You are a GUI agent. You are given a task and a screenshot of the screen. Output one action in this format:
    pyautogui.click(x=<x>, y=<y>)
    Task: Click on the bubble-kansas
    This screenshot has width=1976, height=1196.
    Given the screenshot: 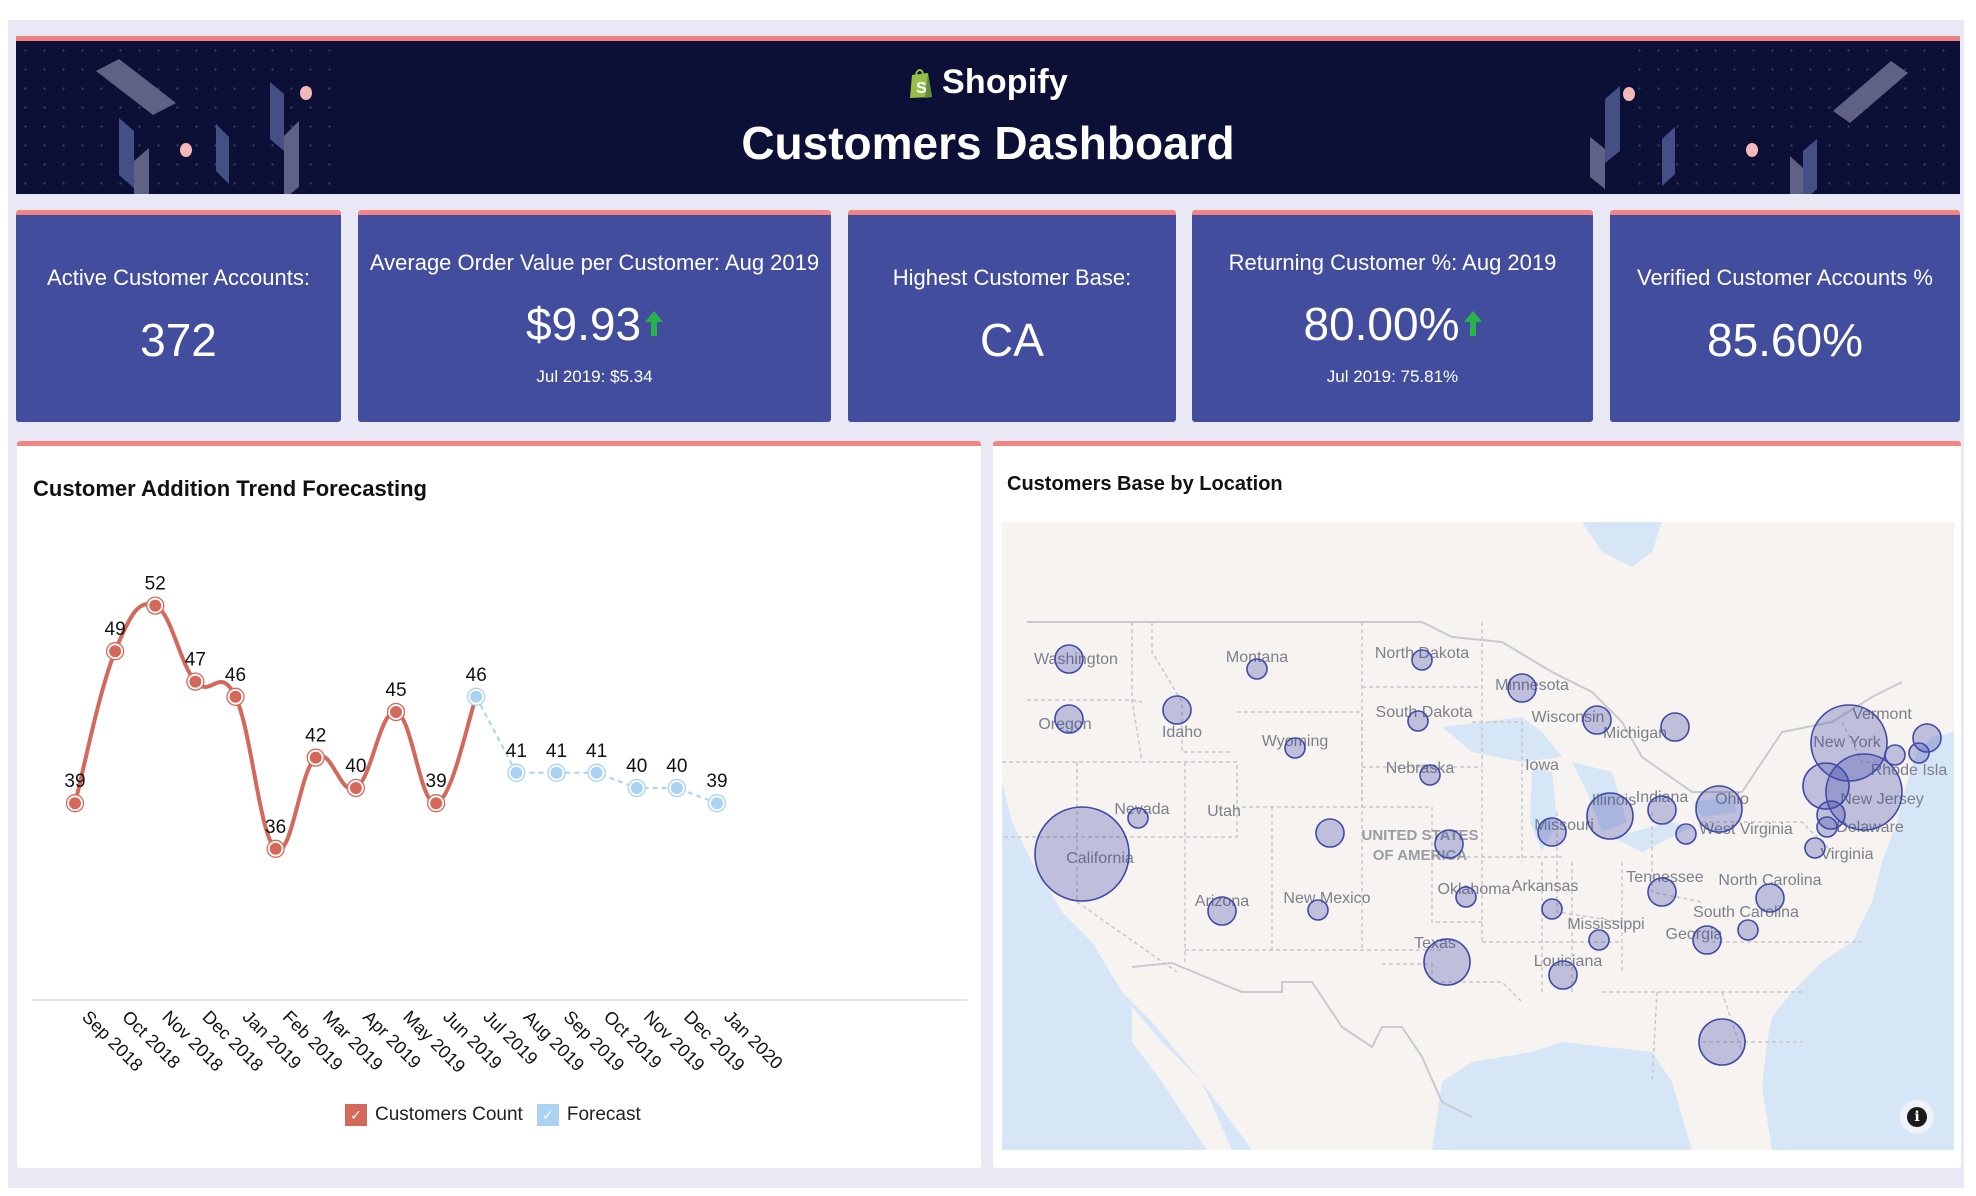 What is the action you would take?
    pyautogui.click(x=1449, y=844)
    